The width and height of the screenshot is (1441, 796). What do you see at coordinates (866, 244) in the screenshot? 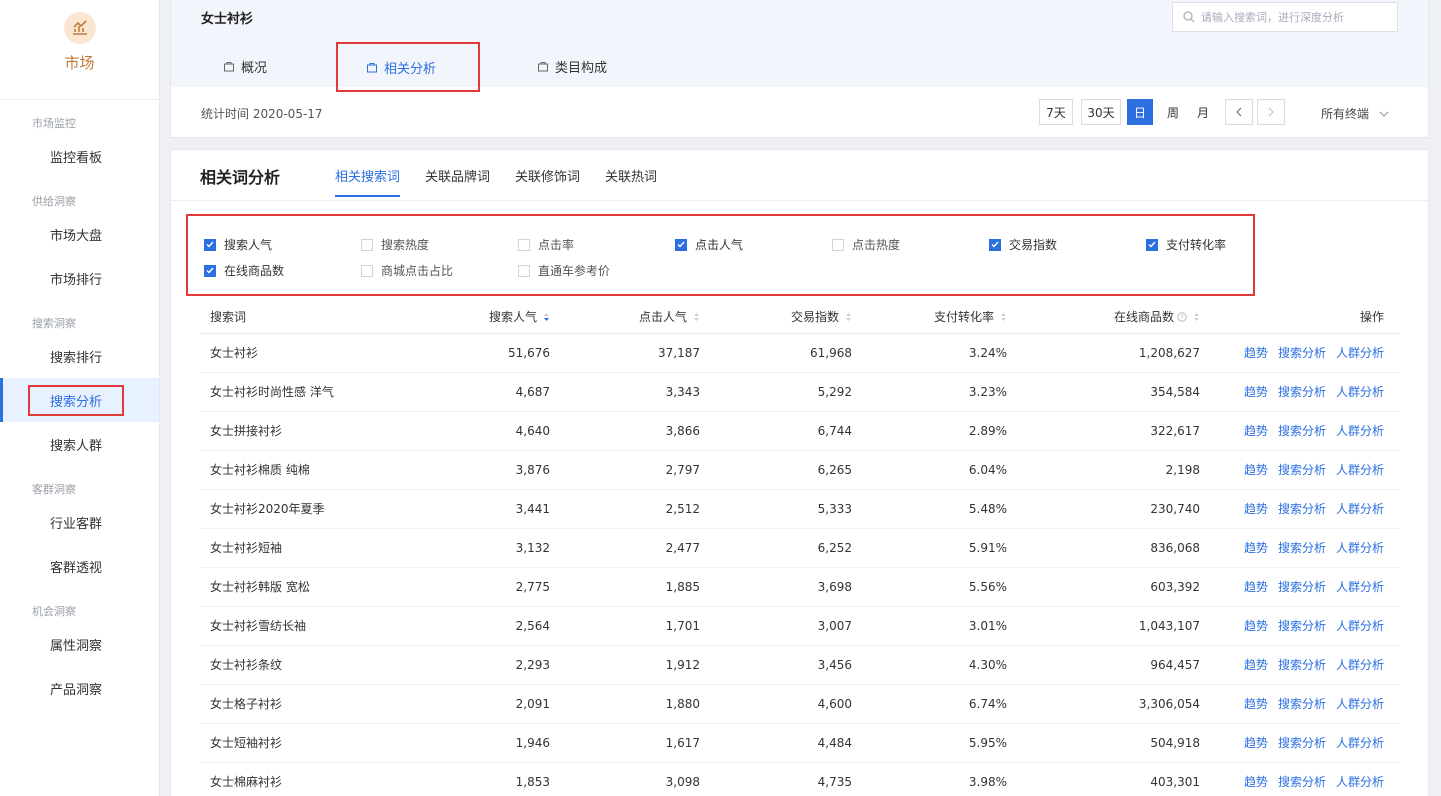
I see `metric-checkbox: 点击热度` at bounding box center [866, 244].